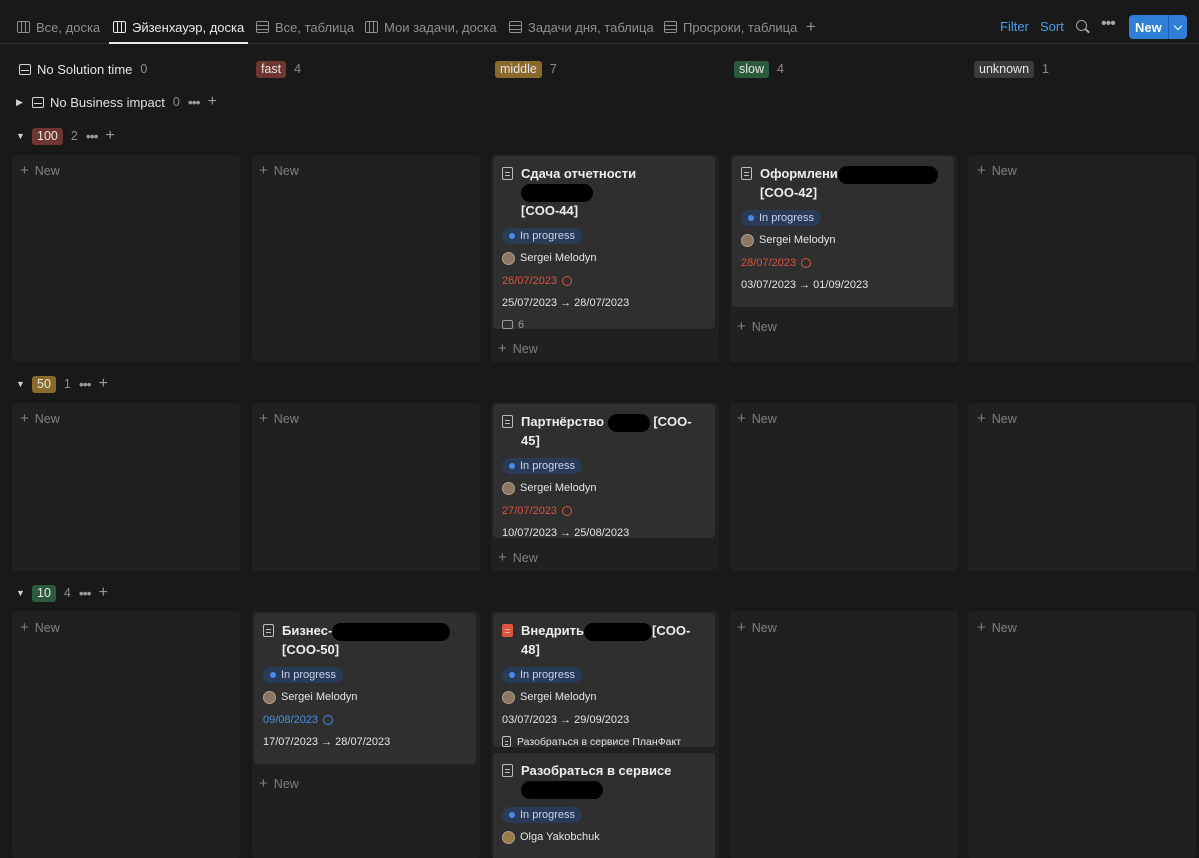  What do you see at coordinates (849, 183) in the screenshot?
I see `card-title: Оформлени [COO-42]` at bounding box center [849, 183].